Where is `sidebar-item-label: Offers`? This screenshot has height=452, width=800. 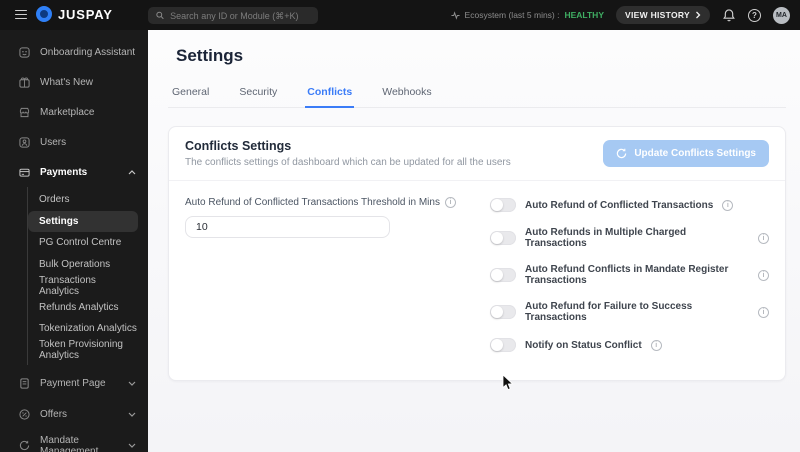 sidebar-item-label: Offers is located at coordinates (54, 414).